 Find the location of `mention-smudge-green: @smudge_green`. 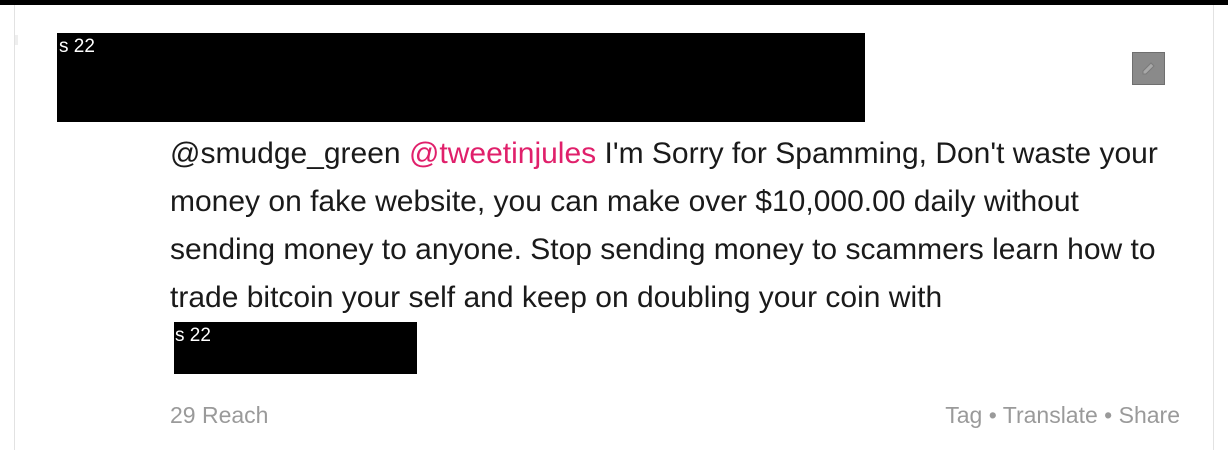

mention-smudge-green: @smudge_green is located at coordinates (285, 153).